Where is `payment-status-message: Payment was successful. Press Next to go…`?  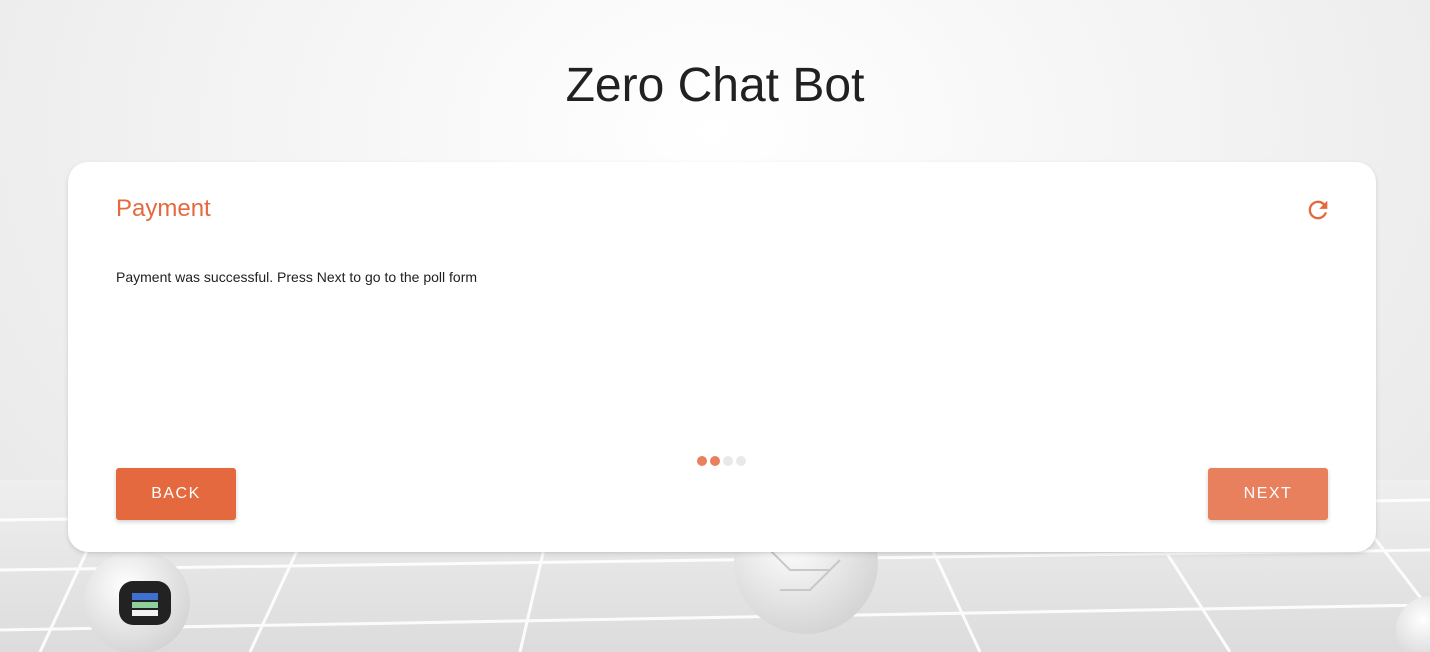 payment-status-message: Payment was successful. Press Next to go… is located at coordinates (297, 277).